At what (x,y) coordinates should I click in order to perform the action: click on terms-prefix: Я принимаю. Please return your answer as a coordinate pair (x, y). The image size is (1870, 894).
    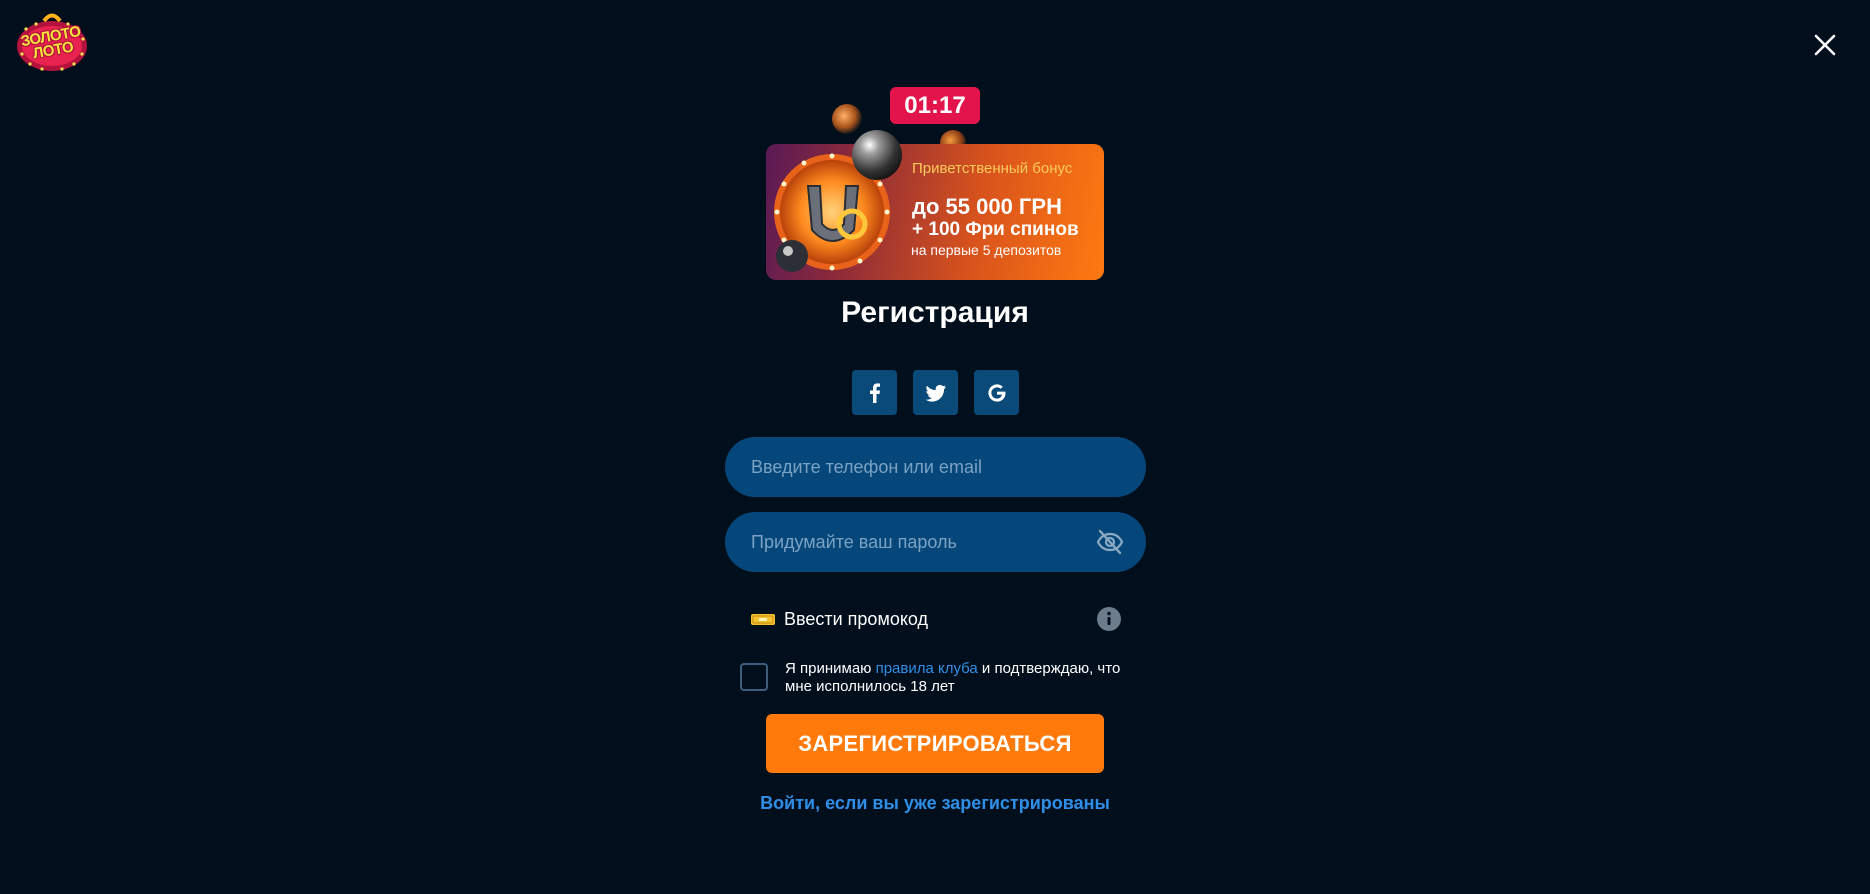
    Looking at the image, I should click on (830, 668).